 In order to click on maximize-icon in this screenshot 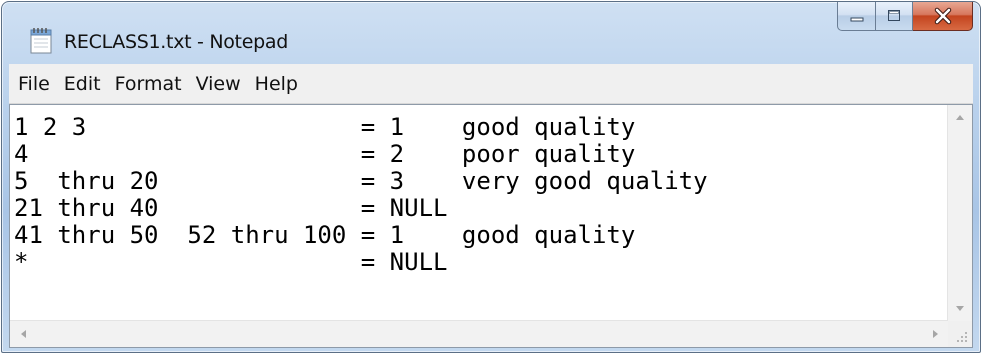, I will do `click(894, 15)`.